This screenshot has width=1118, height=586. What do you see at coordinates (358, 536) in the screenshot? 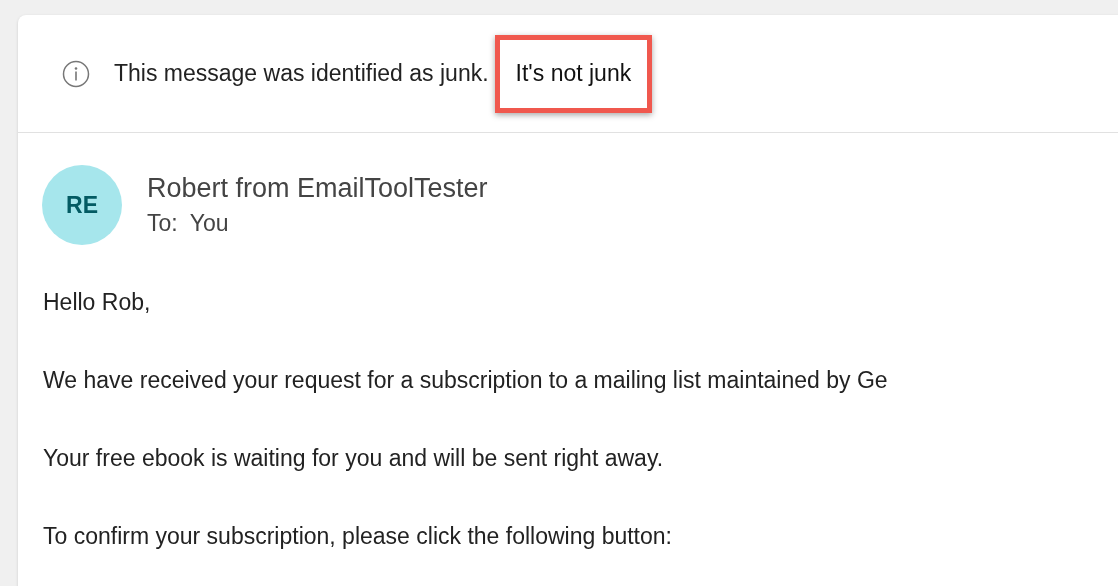
I see `body-paragraph: To confirm your subscription, please click the following button:` at bounding box center [358, 536].